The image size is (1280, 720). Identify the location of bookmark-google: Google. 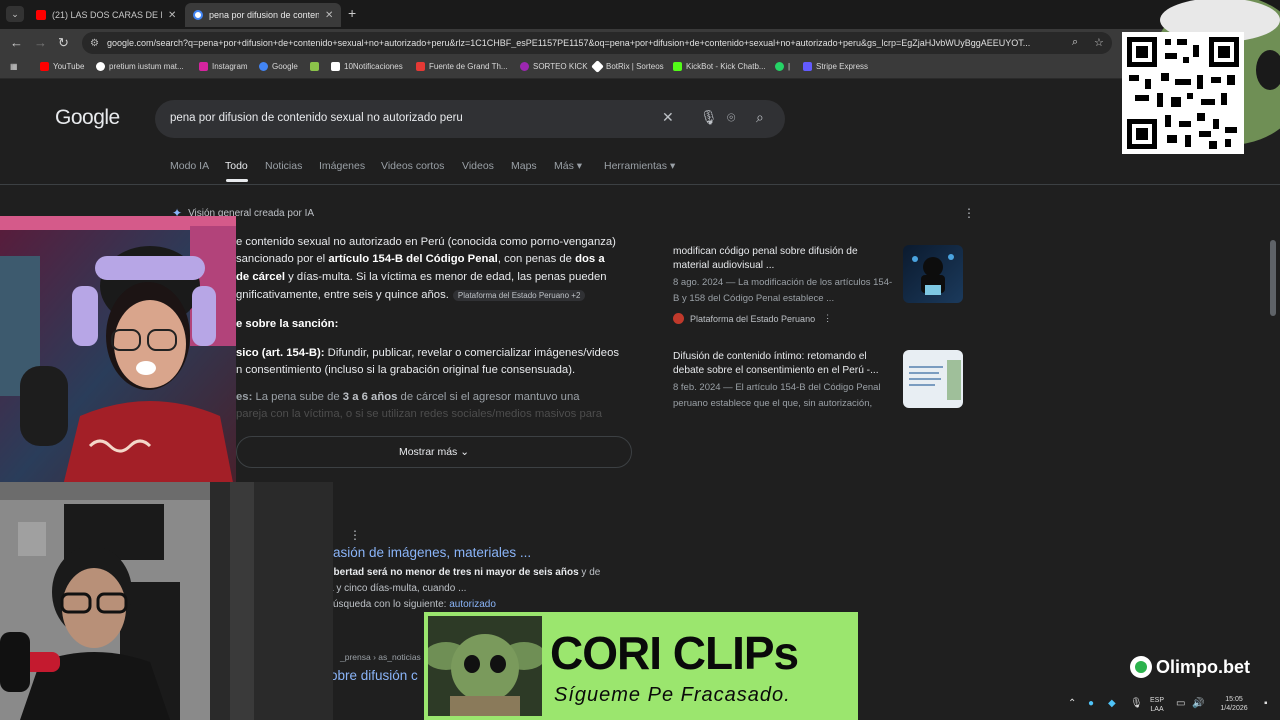
(278, 66).